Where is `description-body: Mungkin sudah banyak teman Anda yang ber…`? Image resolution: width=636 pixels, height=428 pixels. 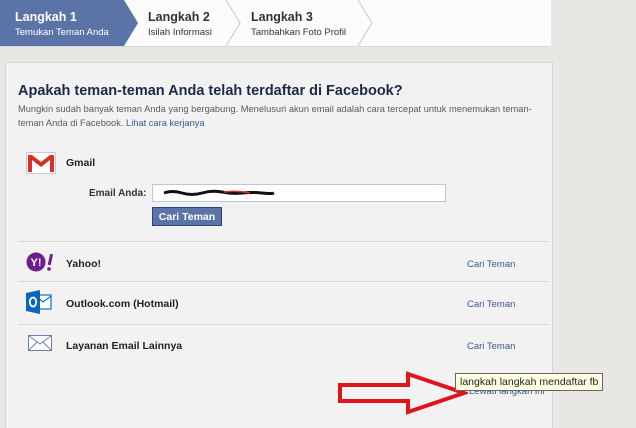
description-body: Mungkin sudah banyak teman Anda yang ber… is located at coordinates (275, 116).